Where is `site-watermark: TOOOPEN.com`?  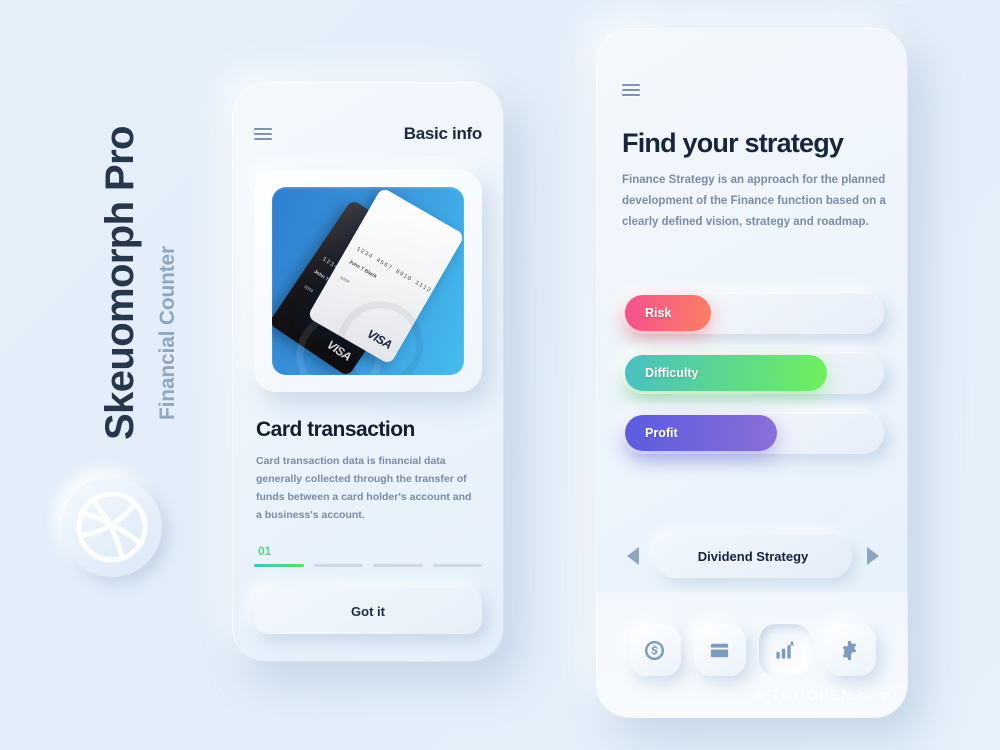
site-watermark: TOOOPEN.com is located at coordinates (822, 695).